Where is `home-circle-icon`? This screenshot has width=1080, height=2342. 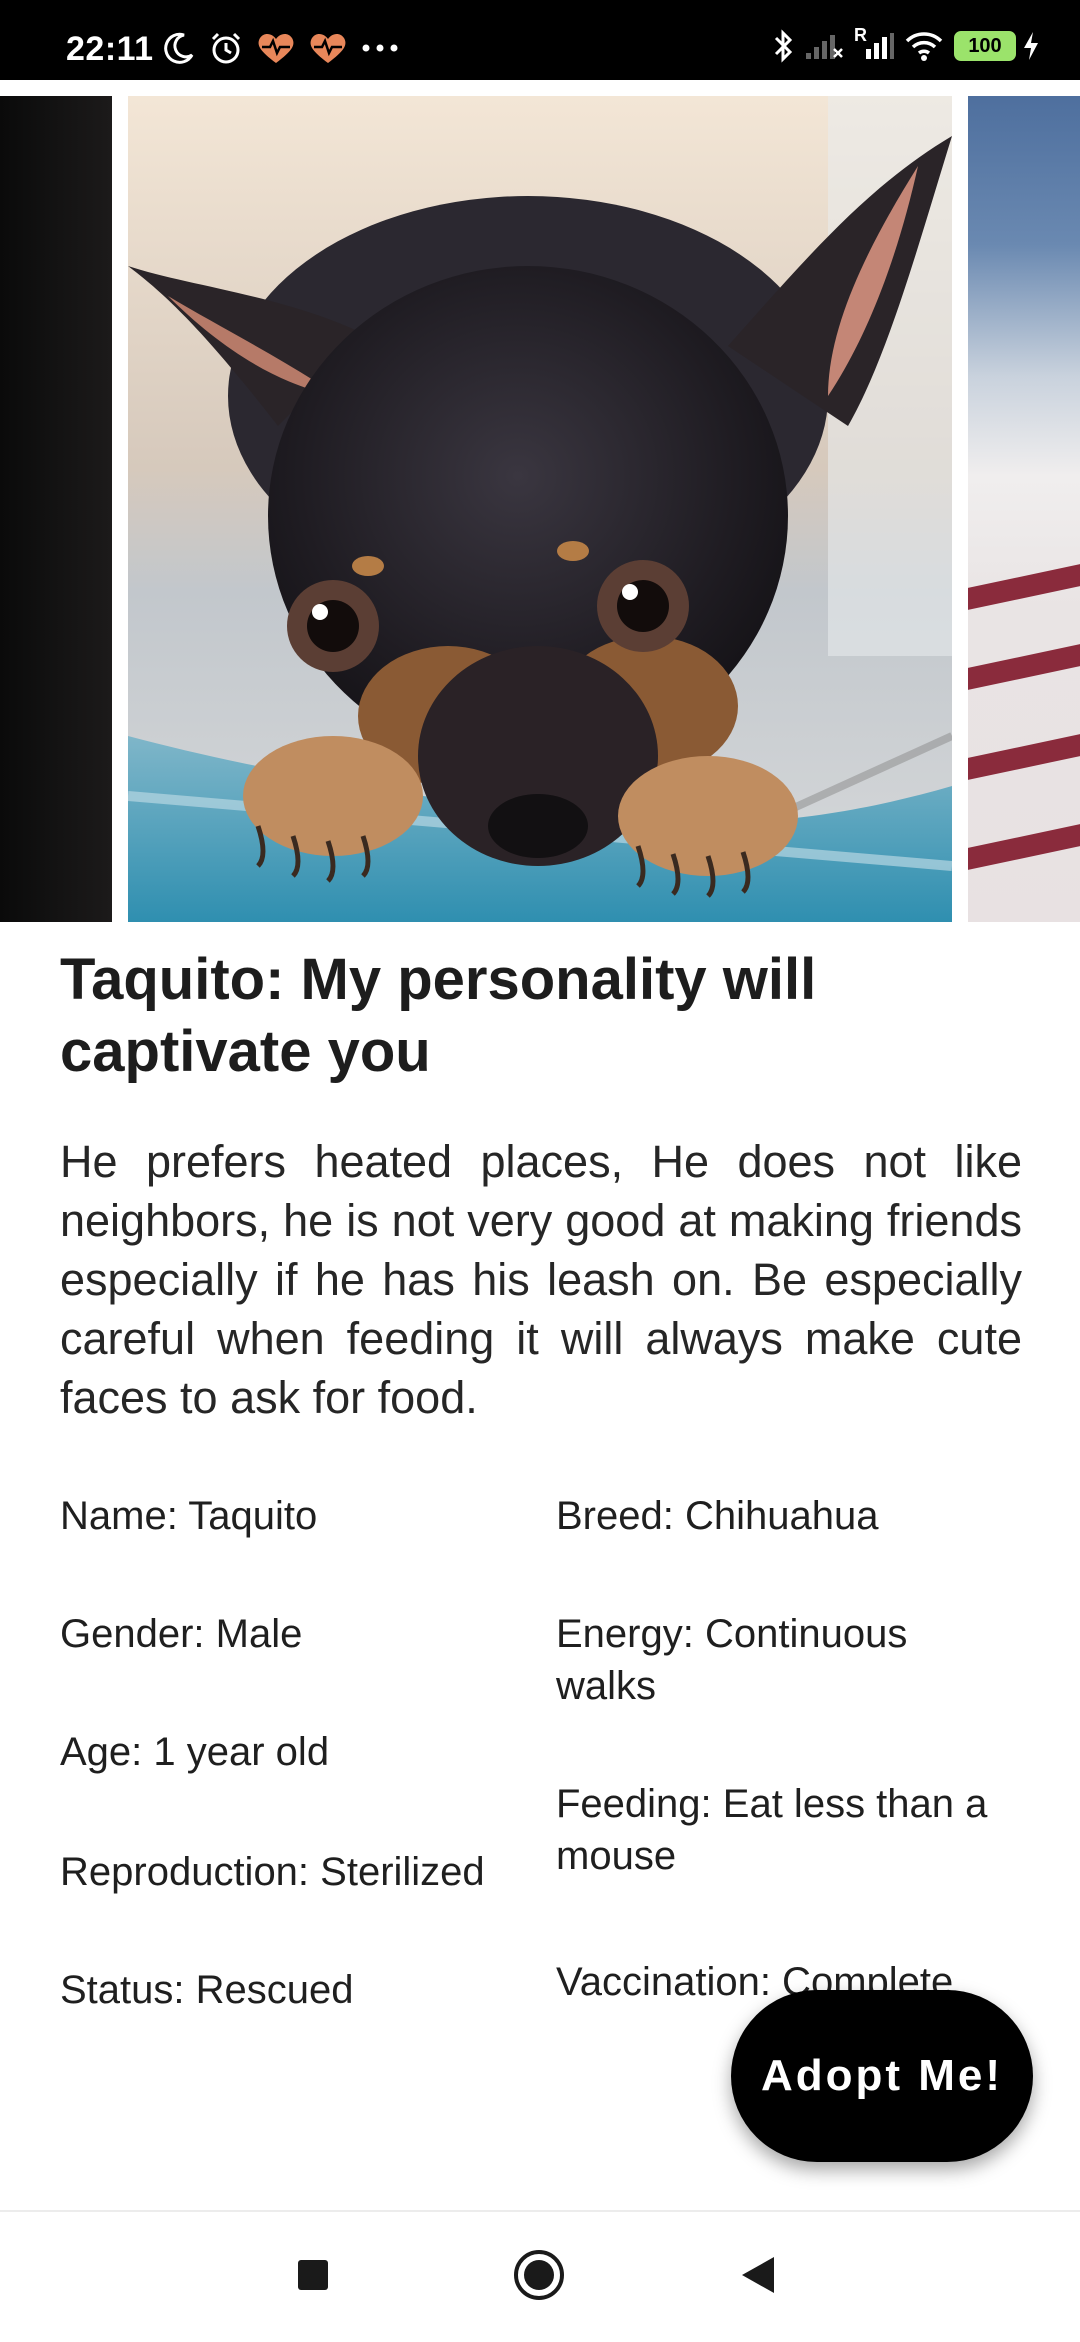 home-circle-icon is located at coordinates (539, 2277).